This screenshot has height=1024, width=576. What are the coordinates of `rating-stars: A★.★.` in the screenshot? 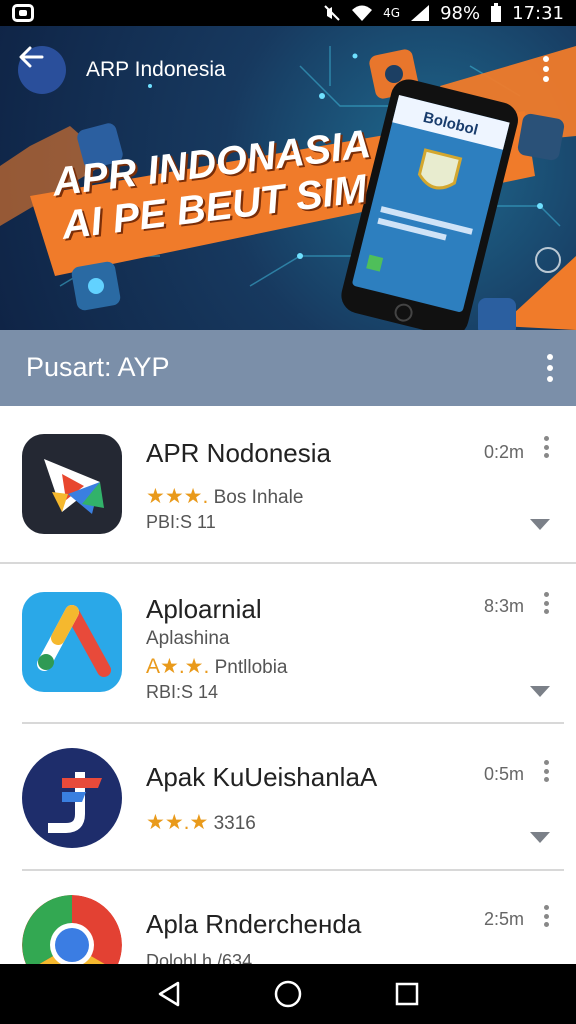 It's located at (178, 666).